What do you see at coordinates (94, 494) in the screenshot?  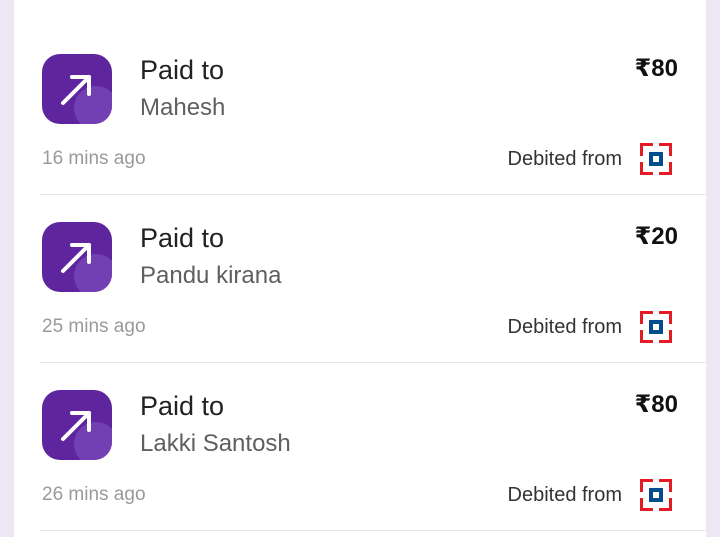 I see `transaction-time: 26 mins ago` at bounding box center [94, 494].